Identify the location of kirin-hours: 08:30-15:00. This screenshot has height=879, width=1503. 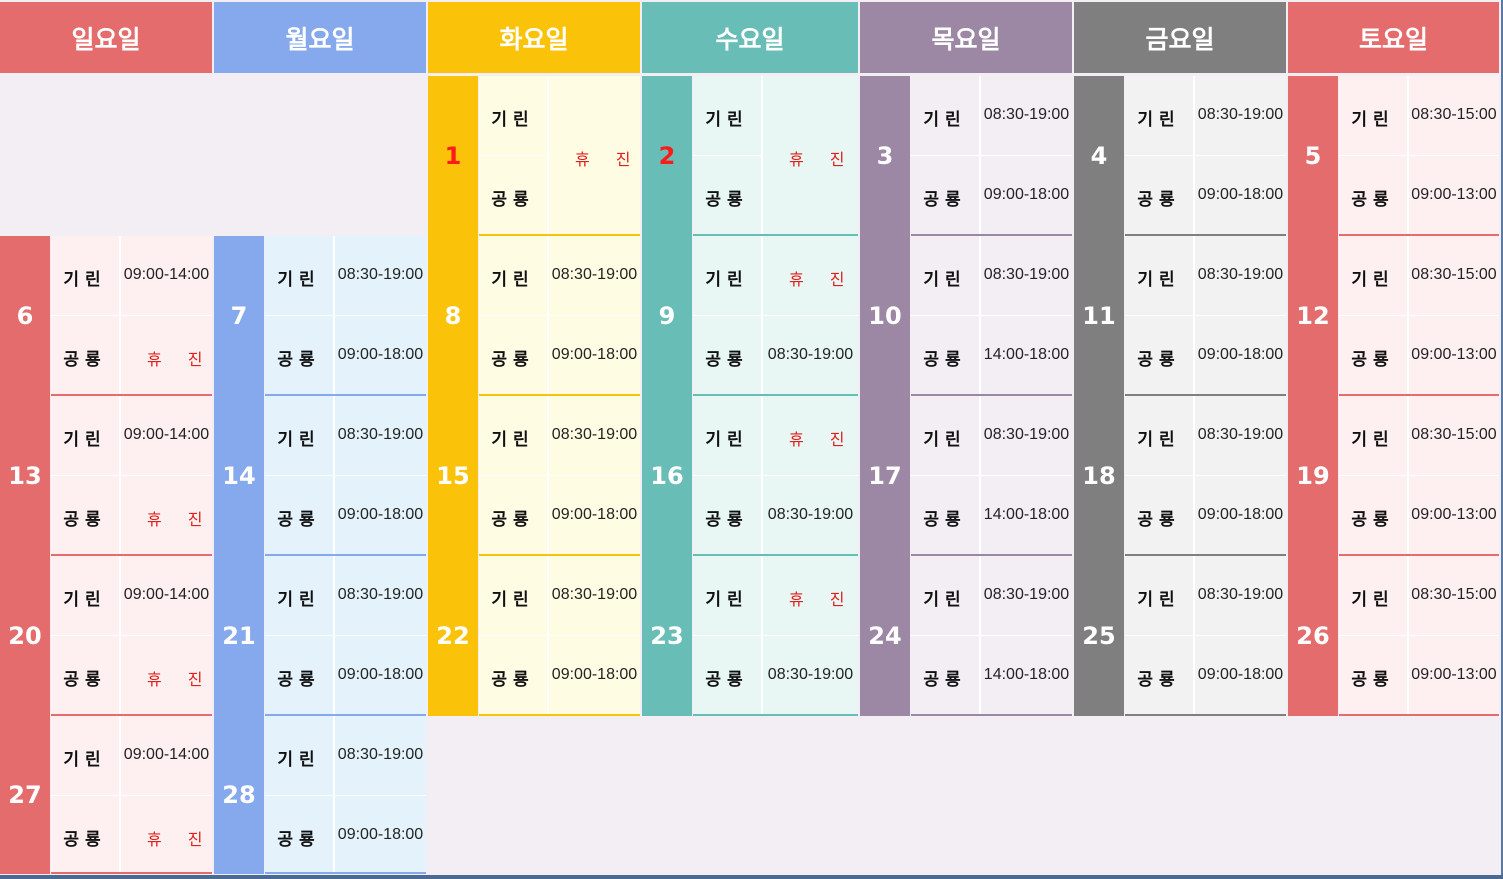
(1454, 434).